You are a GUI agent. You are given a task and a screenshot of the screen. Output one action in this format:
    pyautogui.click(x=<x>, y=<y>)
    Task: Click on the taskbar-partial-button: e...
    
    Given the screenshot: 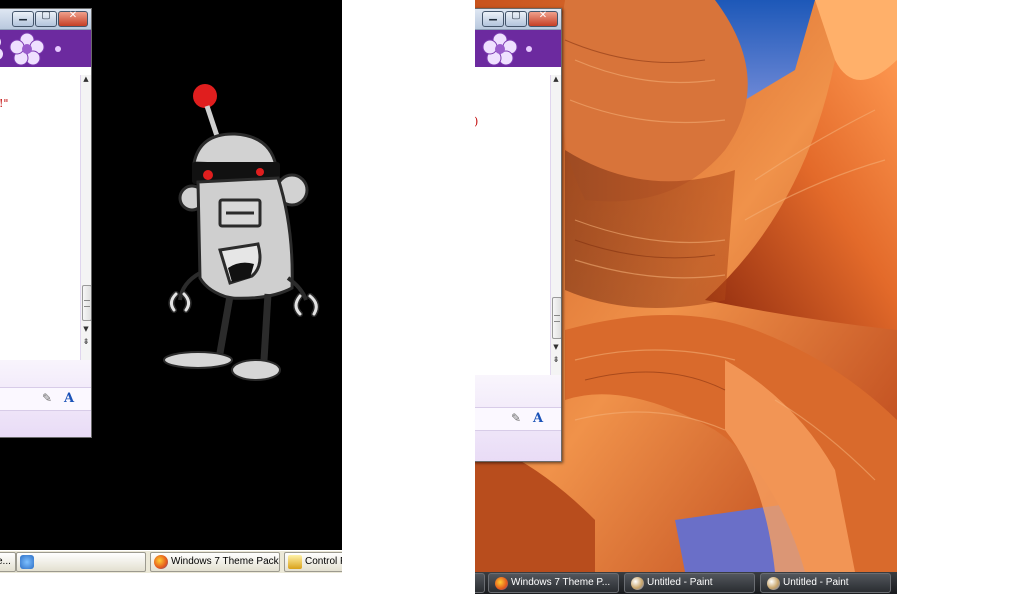 What is the action you would take?
    pyautogui.click(x=8, y=562)
    